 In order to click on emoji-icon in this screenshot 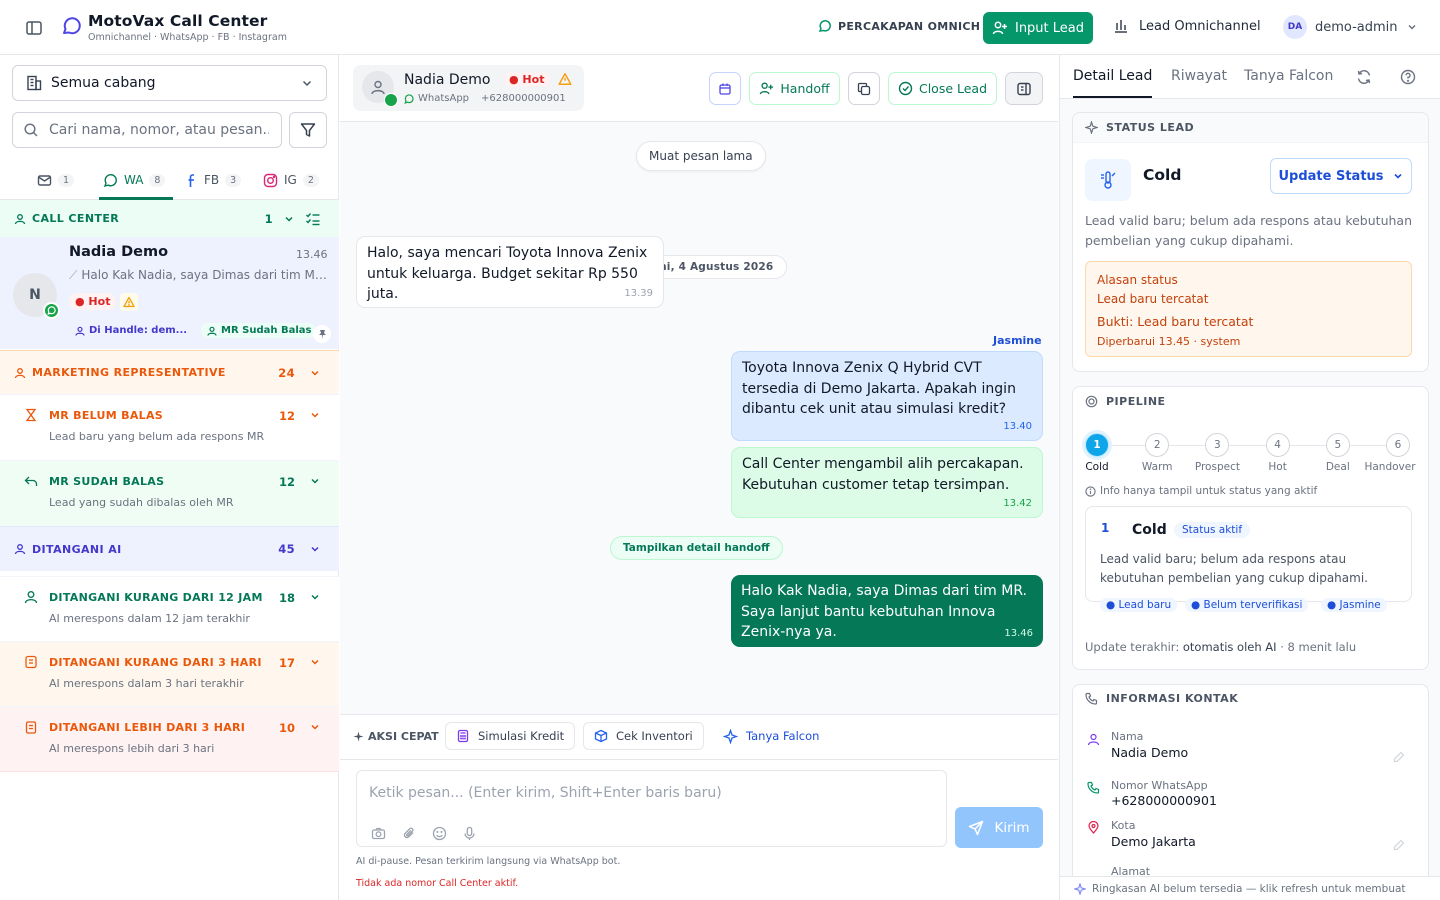, I will do `click(439, 833)`.